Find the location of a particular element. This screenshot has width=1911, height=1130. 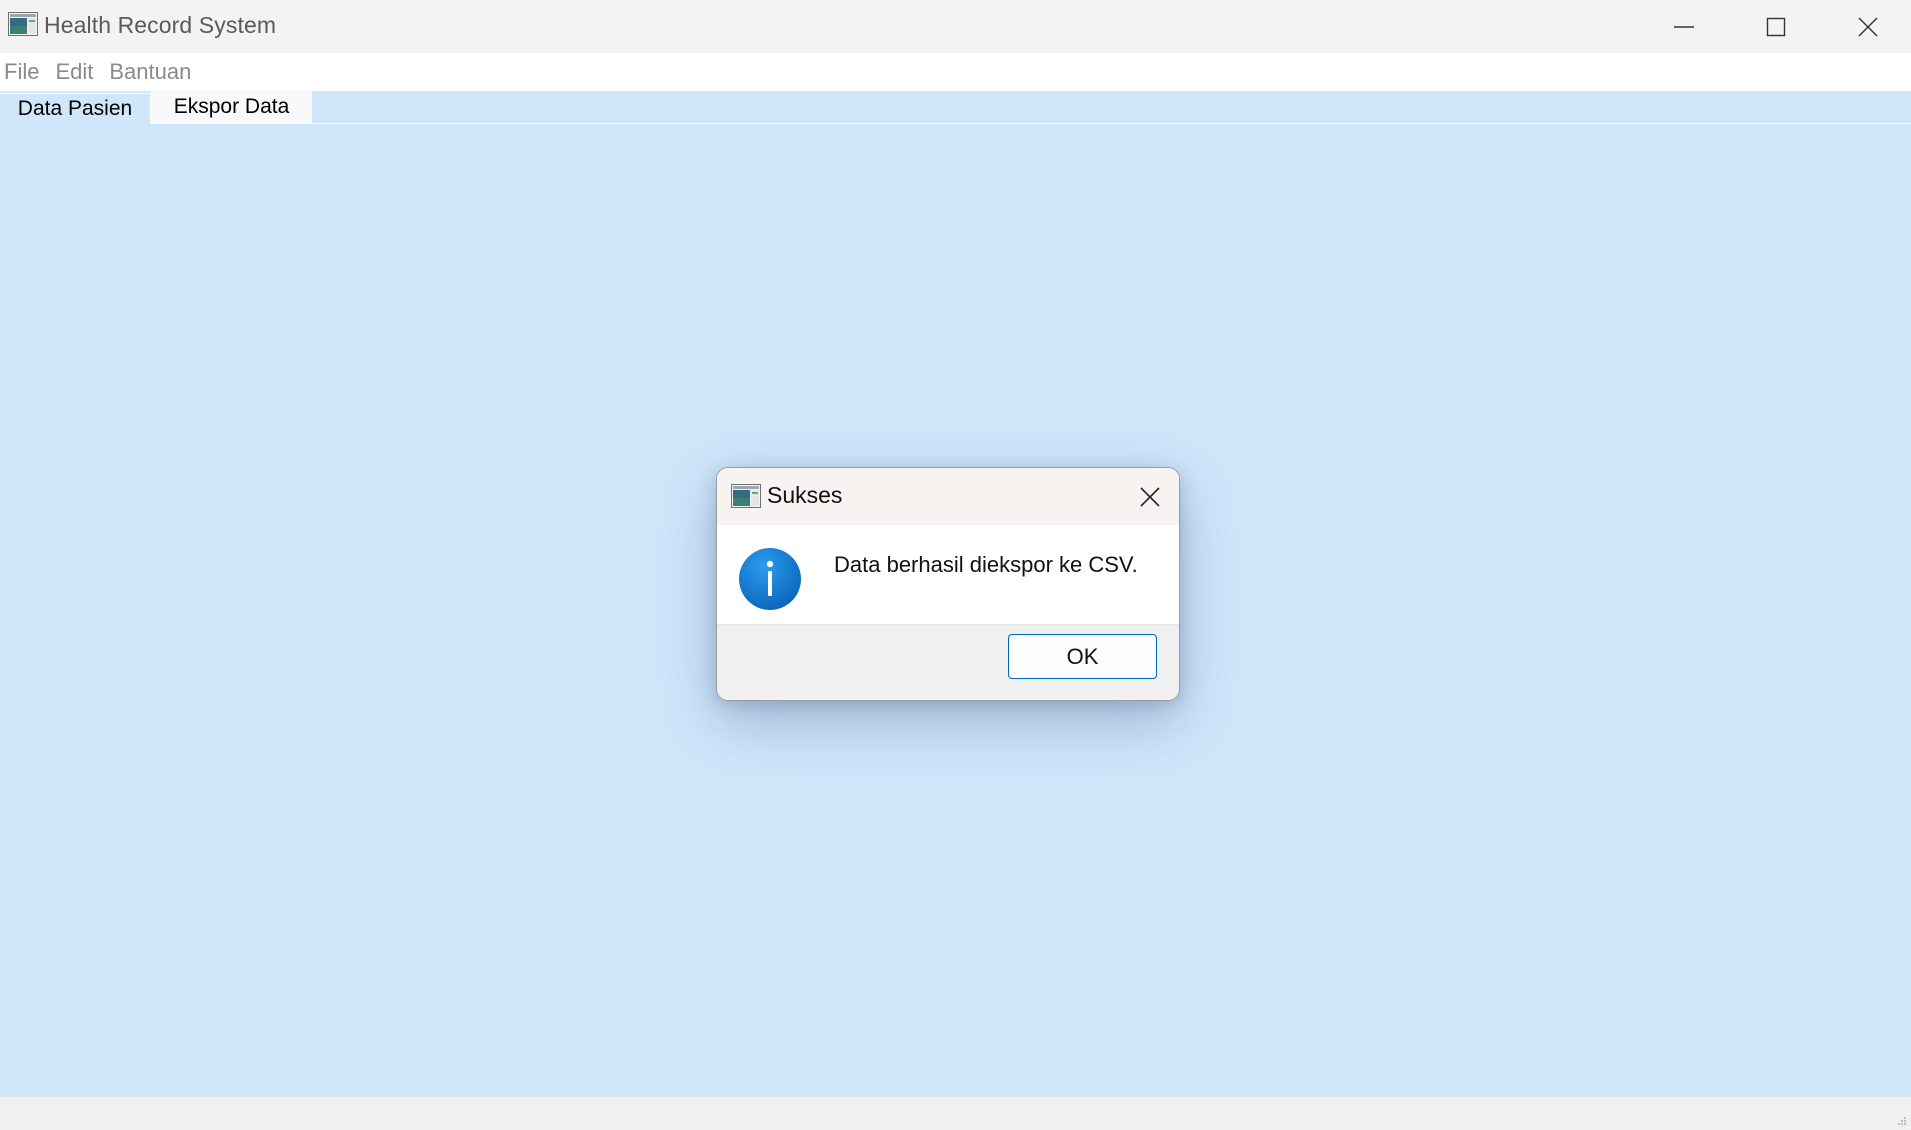

minimize-button is located at coordinates (1684, 26).